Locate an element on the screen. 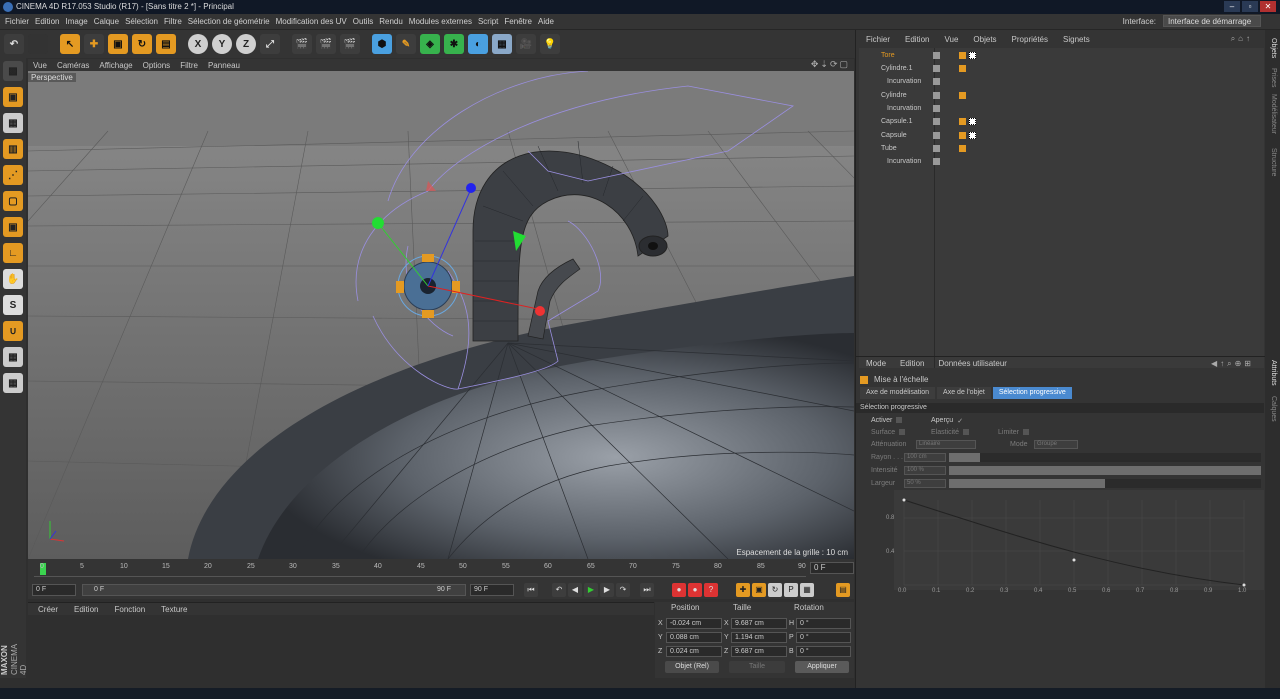  coords-size-mode-select: Taille is located at coordinates (757, 667).